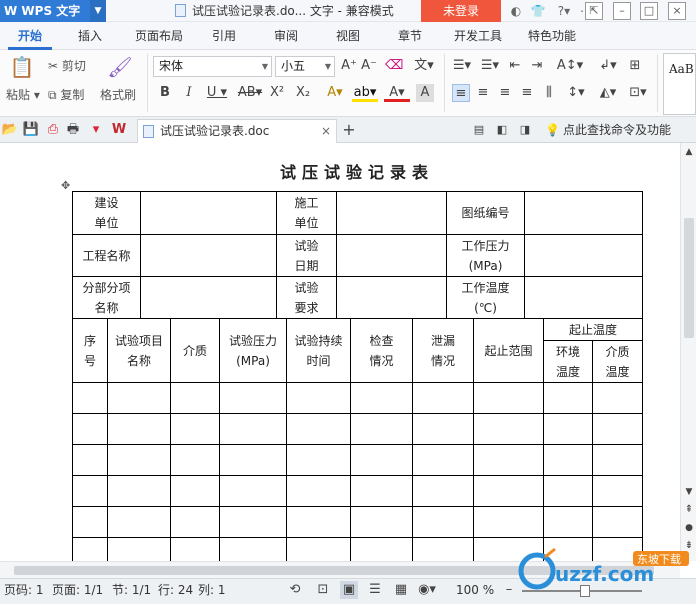 The width and height of the screenshot is (696, 604). Describe the element at coordinates (688, 528) in the screenshot. I see `select-browse-icon: ●` at that location.